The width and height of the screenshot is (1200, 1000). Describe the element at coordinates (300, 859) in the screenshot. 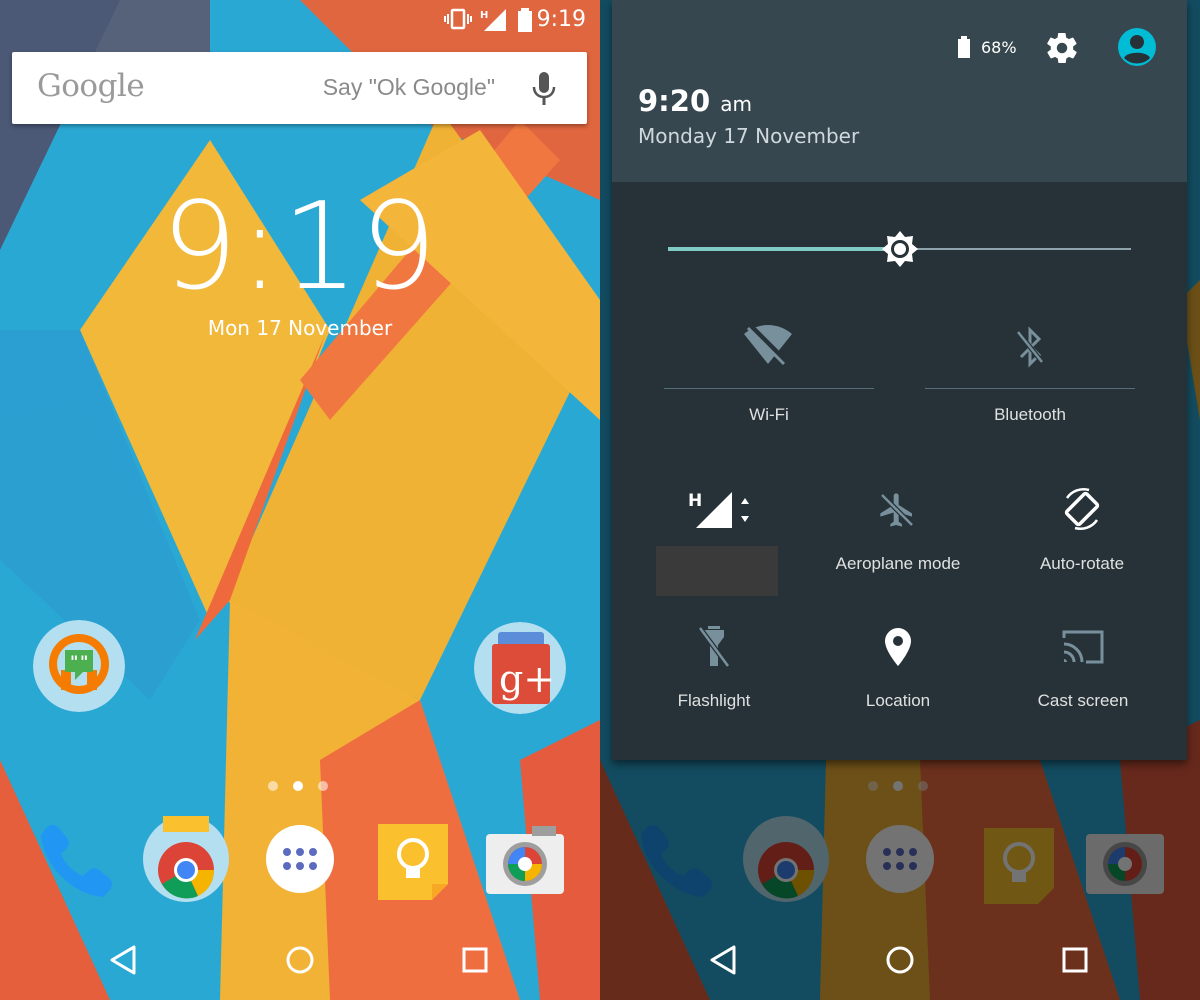

I see `app-drawer-icon` at that location.